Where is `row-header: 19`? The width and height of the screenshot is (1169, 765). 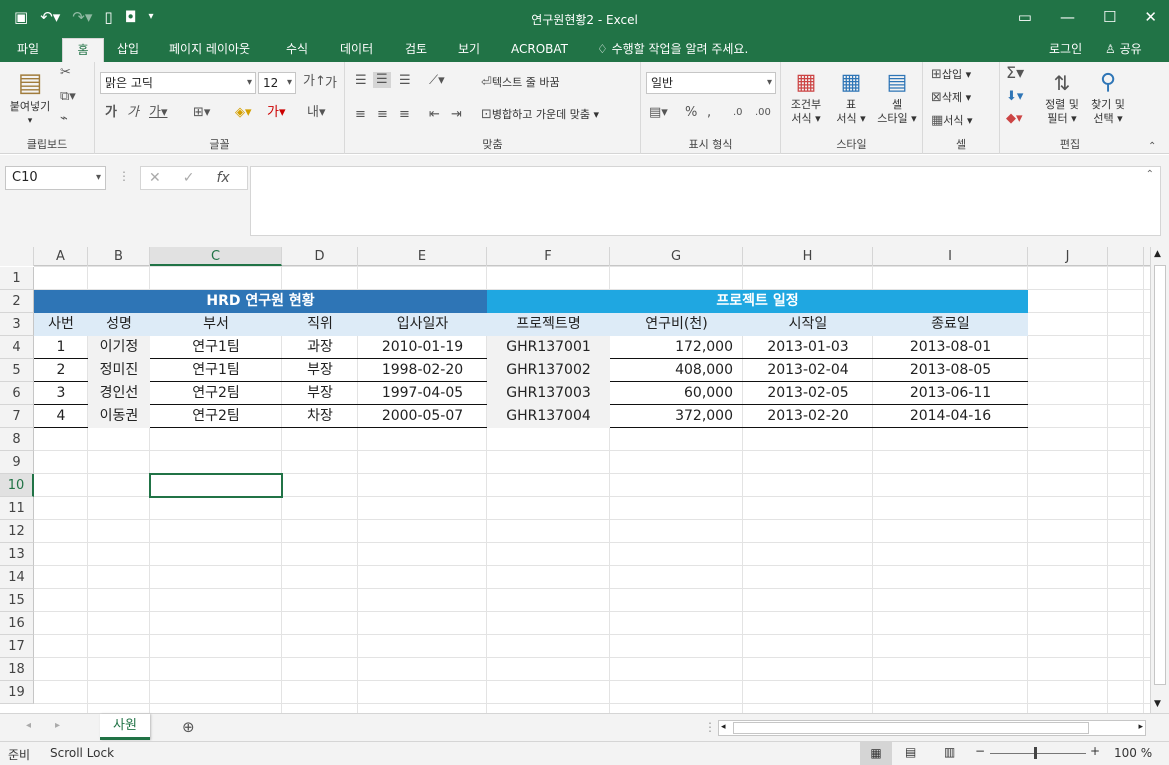 row-header: 19 is located at coordinates (17, 692).